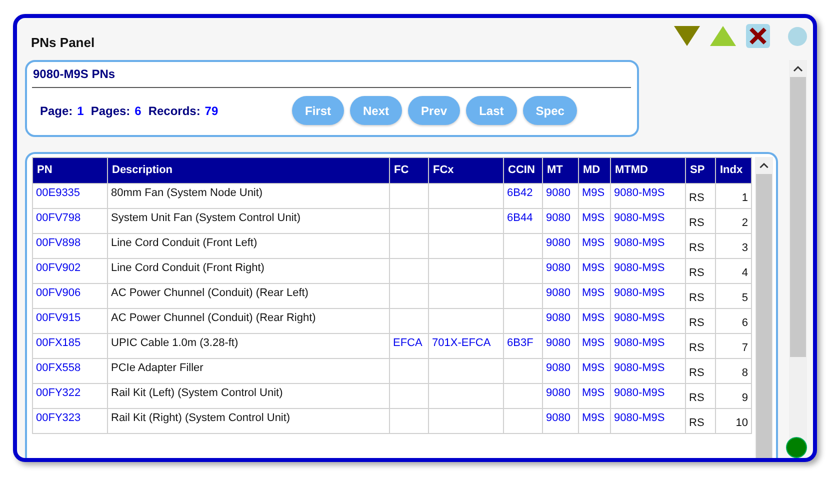 This screenshot has width=834, height=484. Describe the element at coordinates (184, 243) in the screenshot. I see `description-cell: Line Cord Conduit (Front Left)` at that location.